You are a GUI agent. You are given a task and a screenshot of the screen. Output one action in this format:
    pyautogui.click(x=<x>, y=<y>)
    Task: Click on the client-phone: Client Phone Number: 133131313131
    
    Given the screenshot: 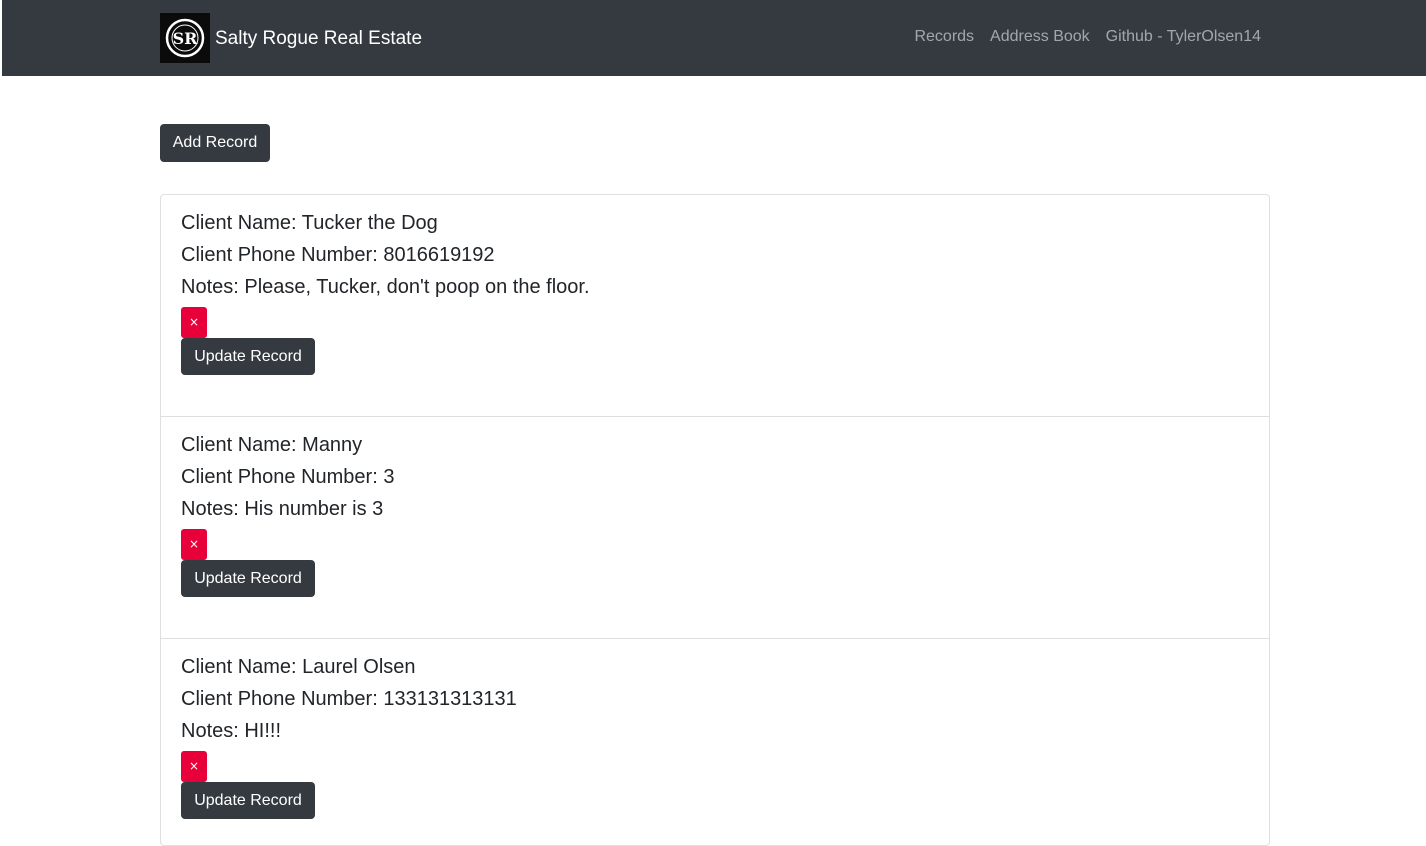 What is the action you would take?
    pyautogui.click(x=349, y=699)
    